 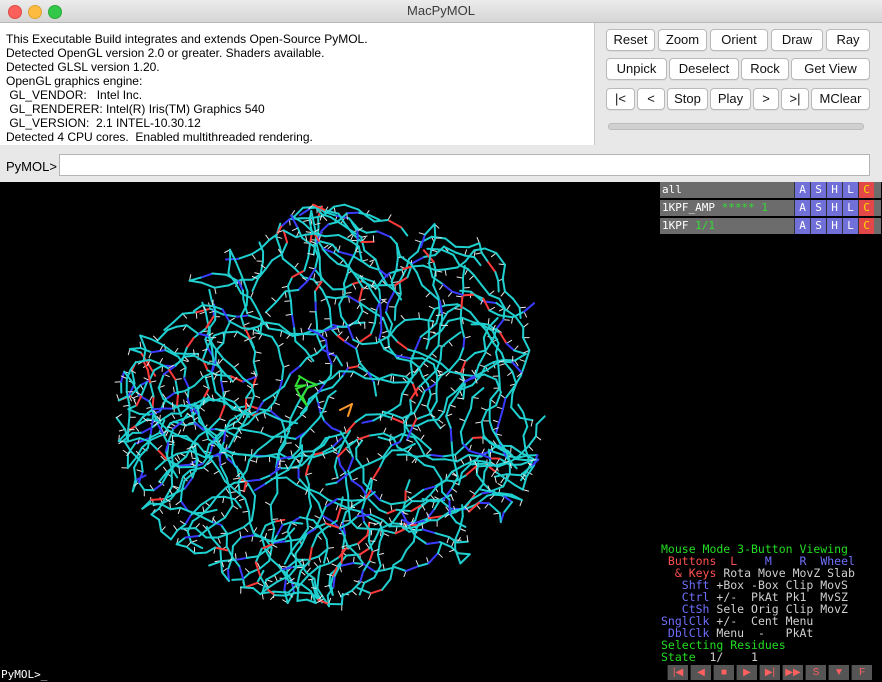 What do you see at coordinates (746, 672) in the screenshot?
I see `play-icon: ▶` at bounding box center [746, 672].